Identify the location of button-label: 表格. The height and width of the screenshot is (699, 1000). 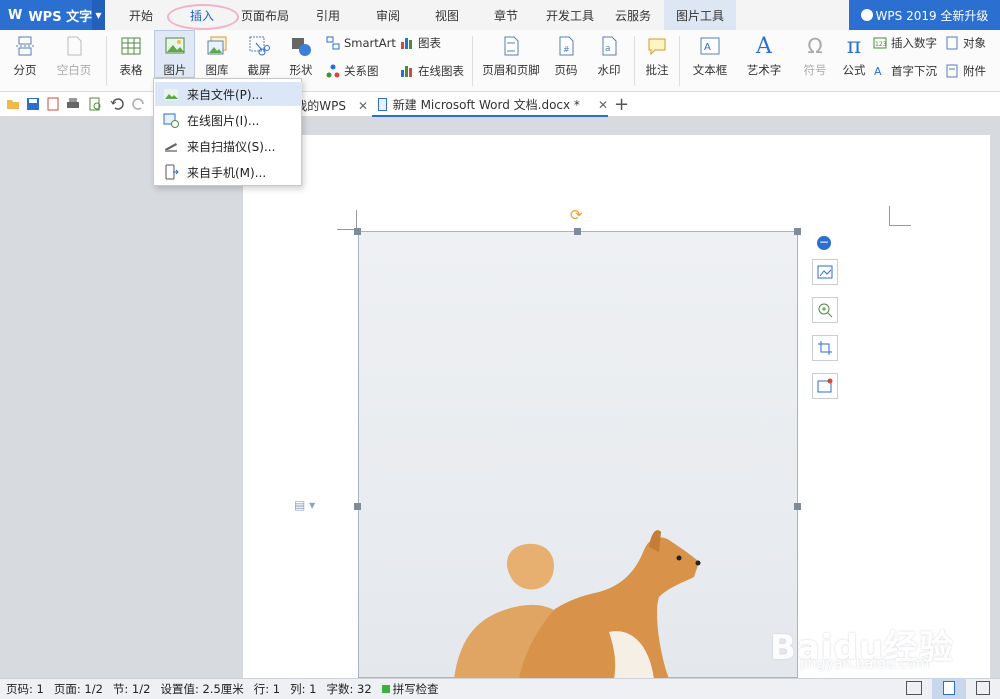
(131, 70).